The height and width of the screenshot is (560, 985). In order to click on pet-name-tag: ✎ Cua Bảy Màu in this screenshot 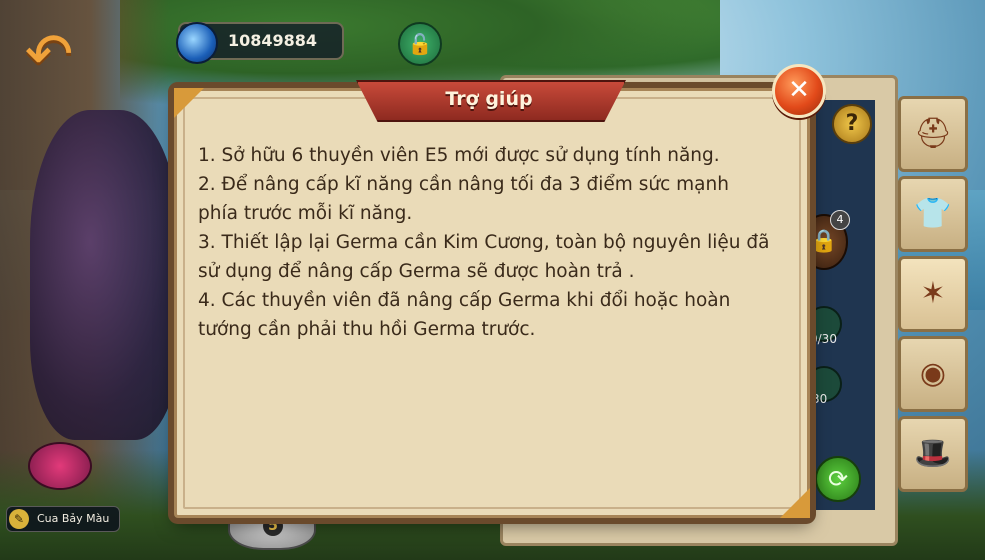, I will do `click(63, 519)`.